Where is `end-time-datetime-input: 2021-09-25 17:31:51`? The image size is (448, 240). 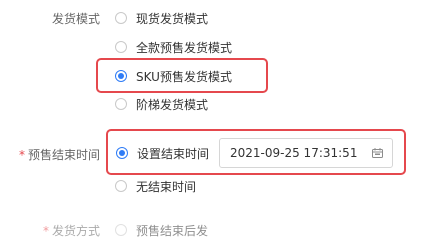
end-time-datetime-input: 2021-09-25 17:31:51 is located at coordinates (306, 153).